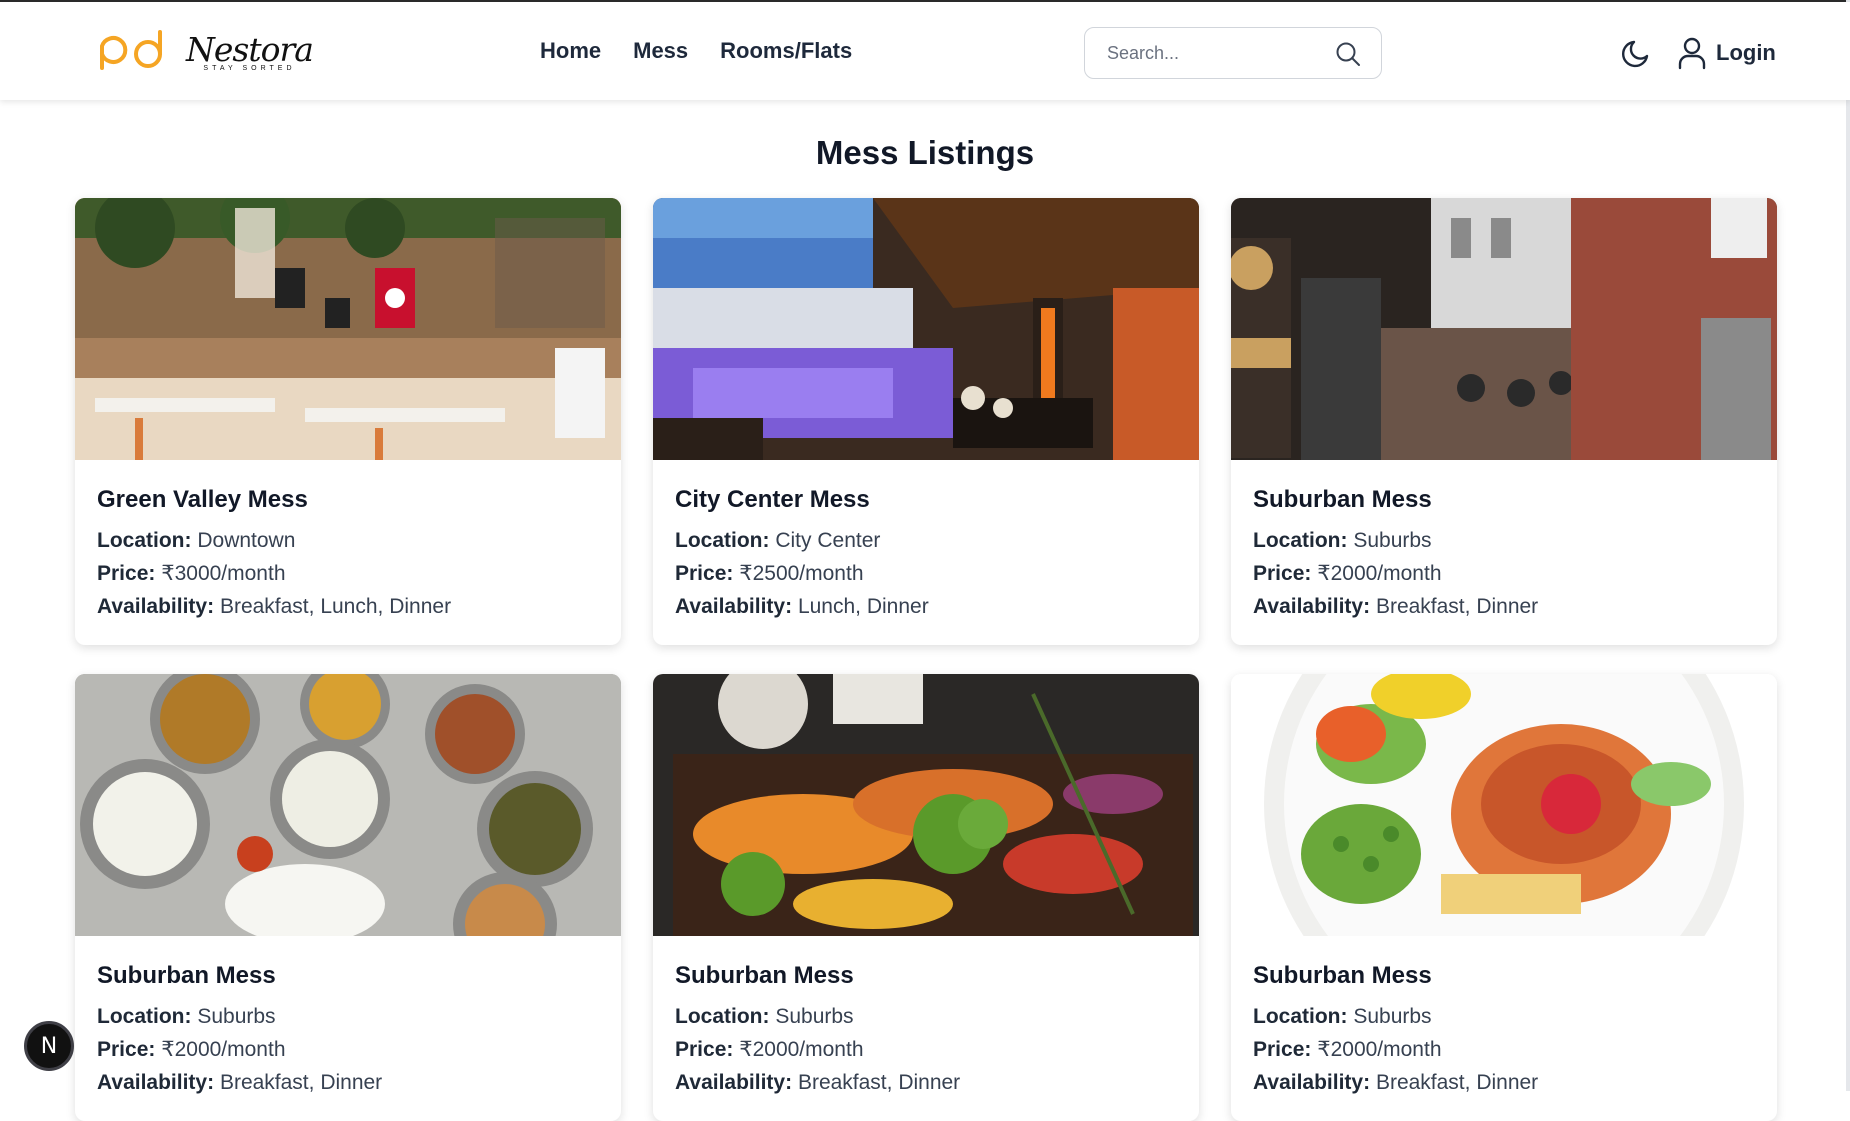 Image resolution: width=1850 pixels, height=1121 pixels. I want to click on login-button: Login, so click(1726, 53).